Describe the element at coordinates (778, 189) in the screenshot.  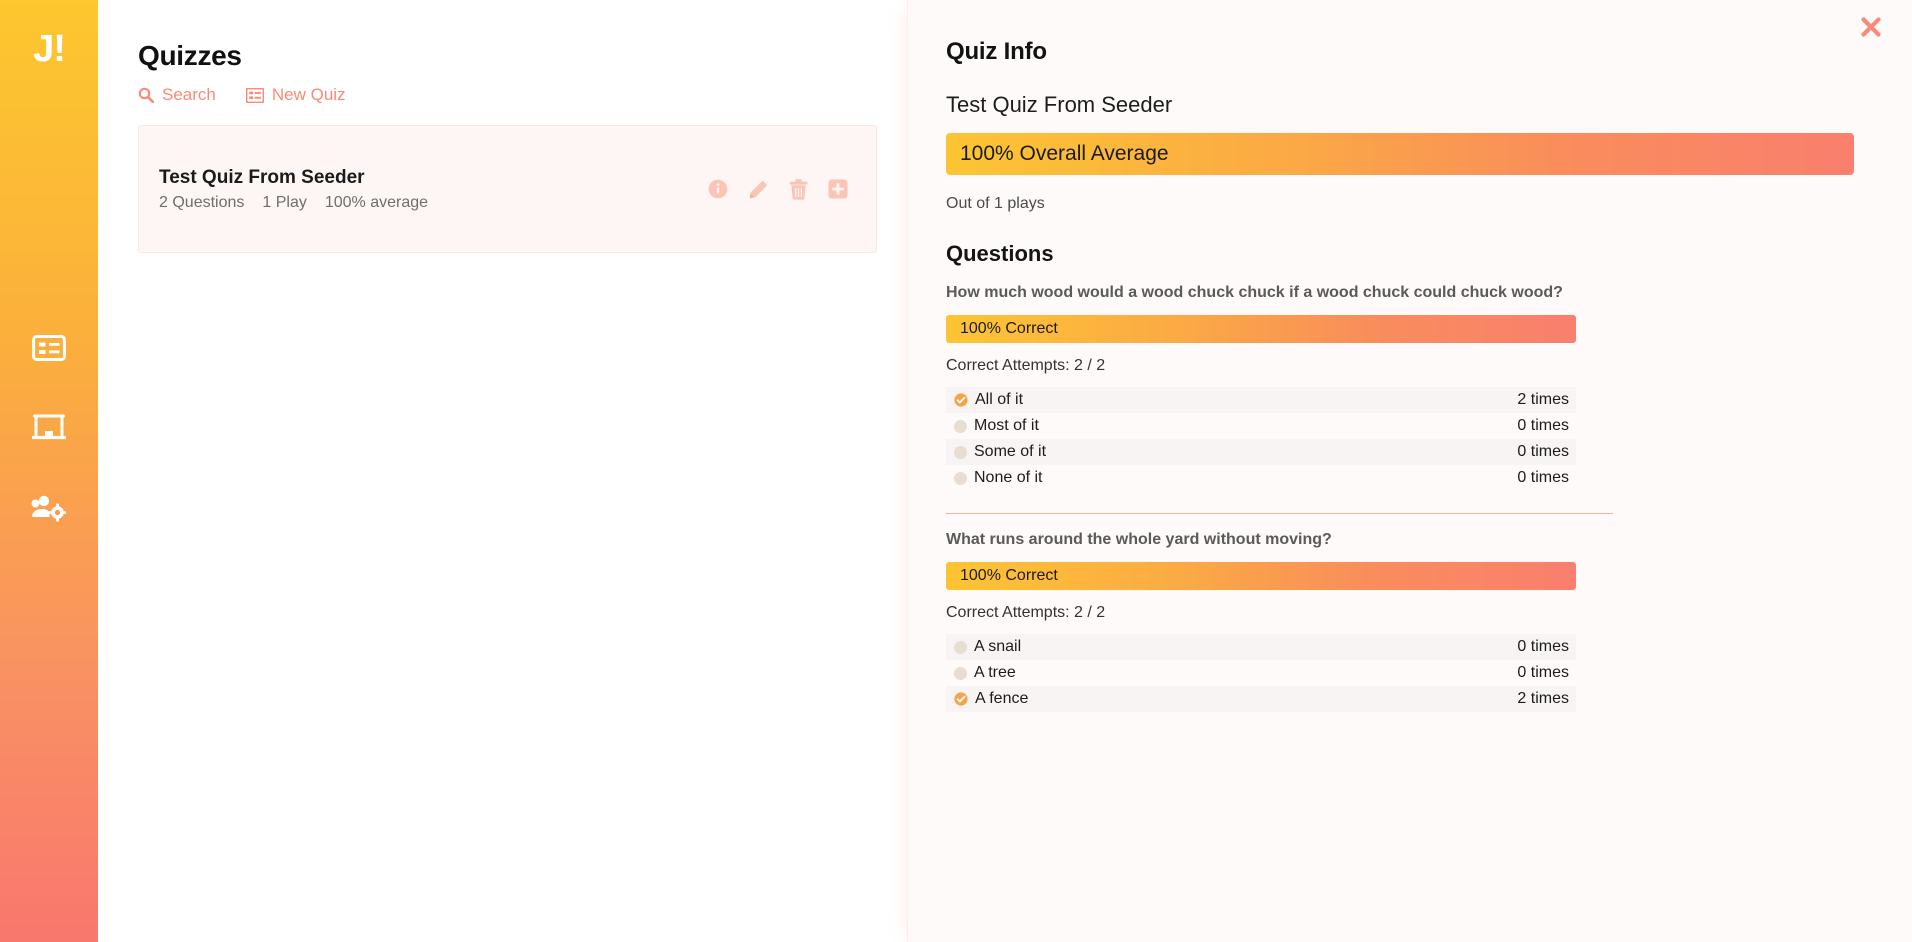
I see `quiz-card-actions` at that location.